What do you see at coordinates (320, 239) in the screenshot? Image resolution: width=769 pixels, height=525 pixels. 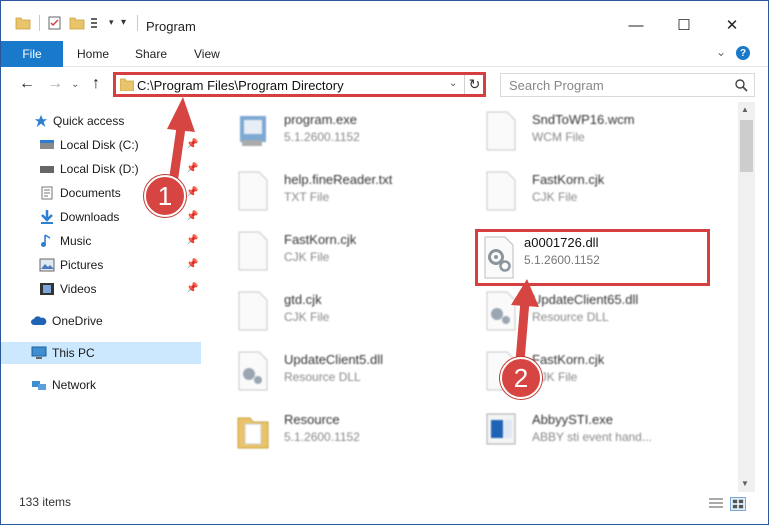 I see `file-name: FastKorn.cjk` at bounding box center [320, 239].